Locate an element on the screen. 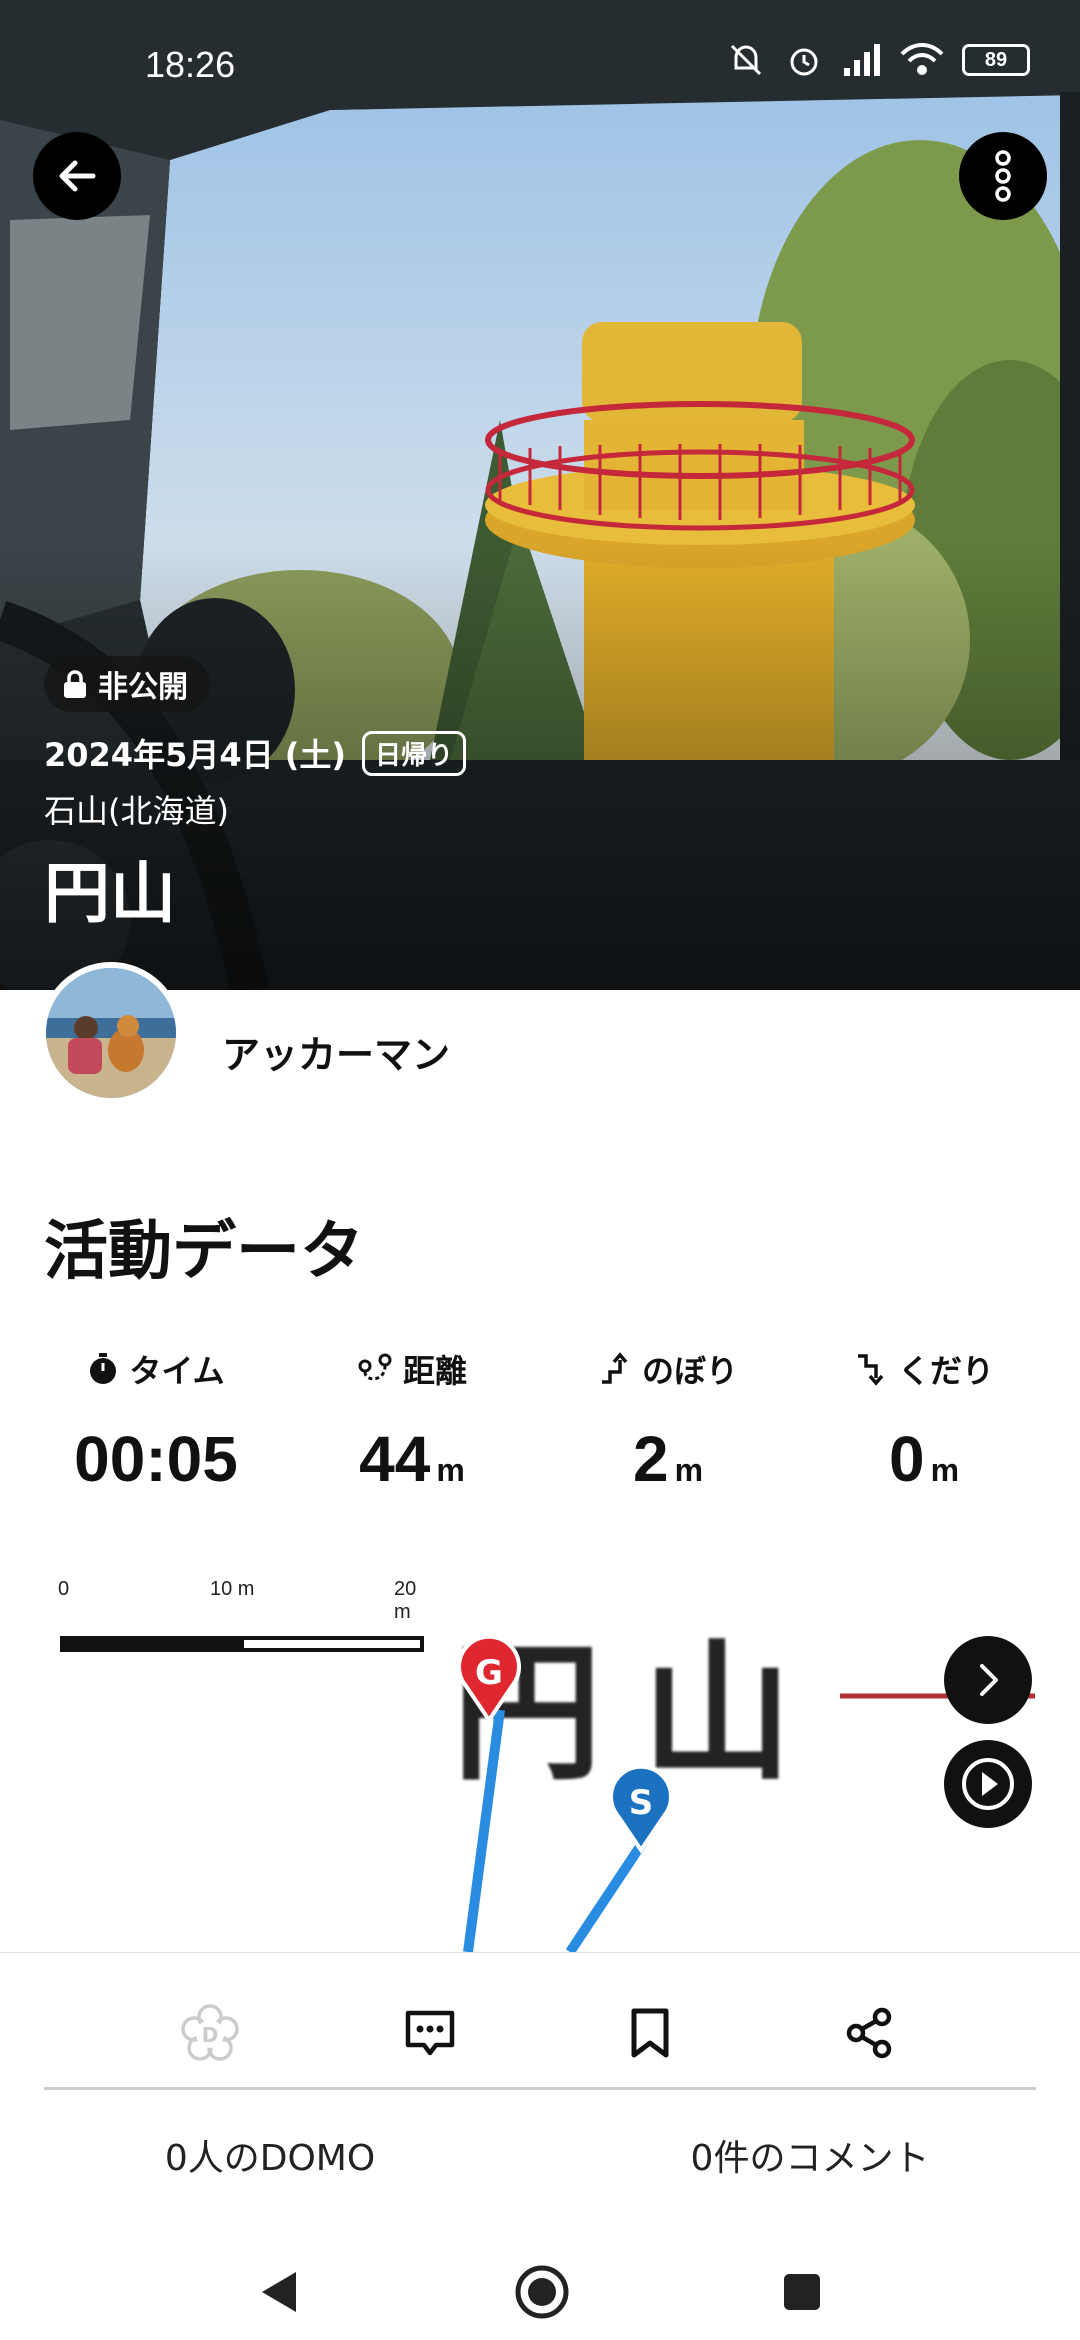 Image resolution: width=1080 pixels, height=2340 pixels. stat-distance: 距離 44 m is located at coordinates (412, 1421).